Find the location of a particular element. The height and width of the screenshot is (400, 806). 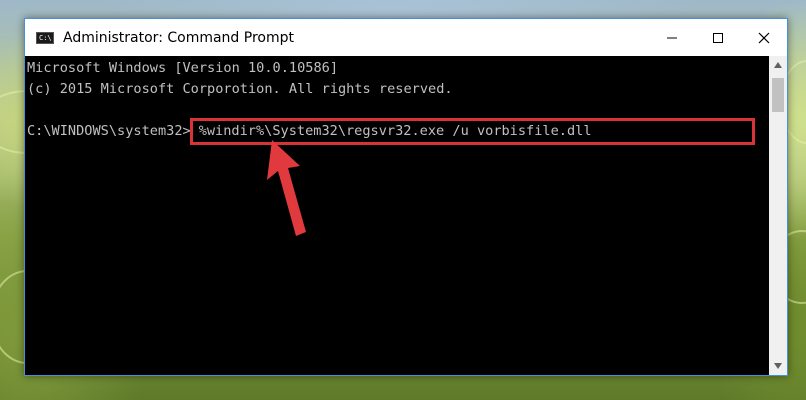

vertical-scrollbar is located at coordinates (778, 215).